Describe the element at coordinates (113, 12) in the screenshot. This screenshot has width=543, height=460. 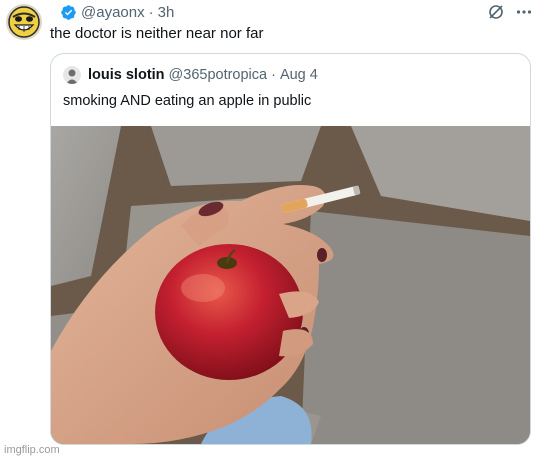
I see `author-handle: @ayaonx` at that location.